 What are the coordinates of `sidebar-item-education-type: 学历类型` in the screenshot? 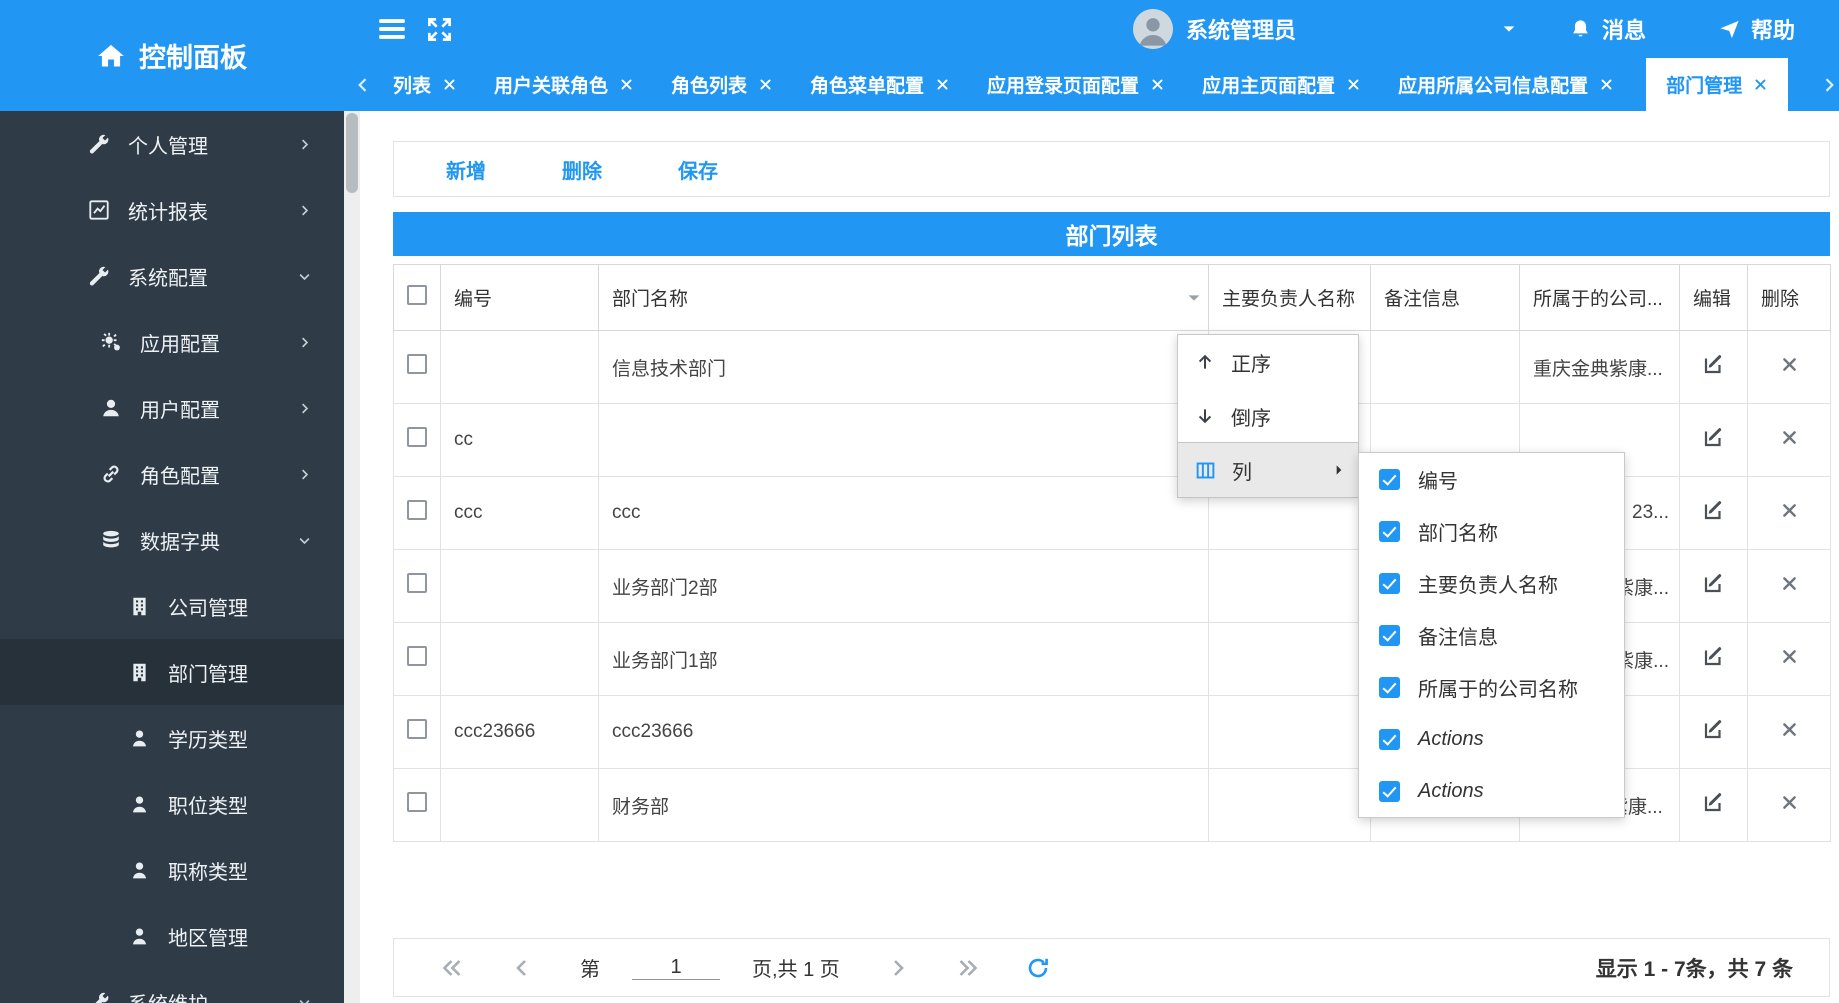 It's located at (172, 738).